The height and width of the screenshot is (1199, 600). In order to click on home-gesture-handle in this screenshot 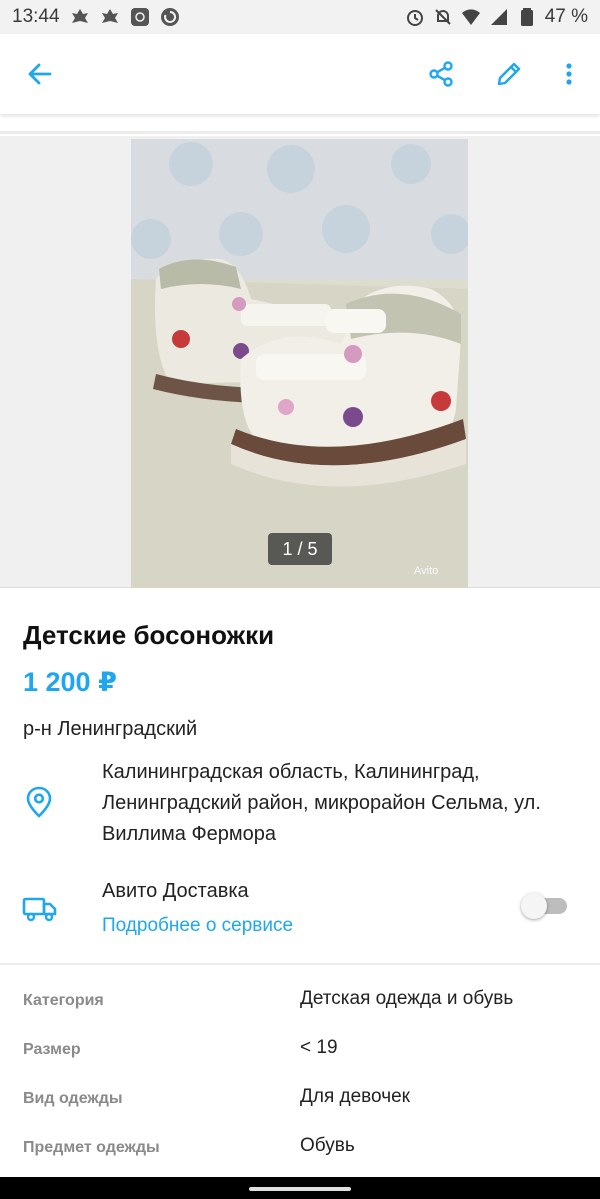, I will do `click(300, 1189)`.